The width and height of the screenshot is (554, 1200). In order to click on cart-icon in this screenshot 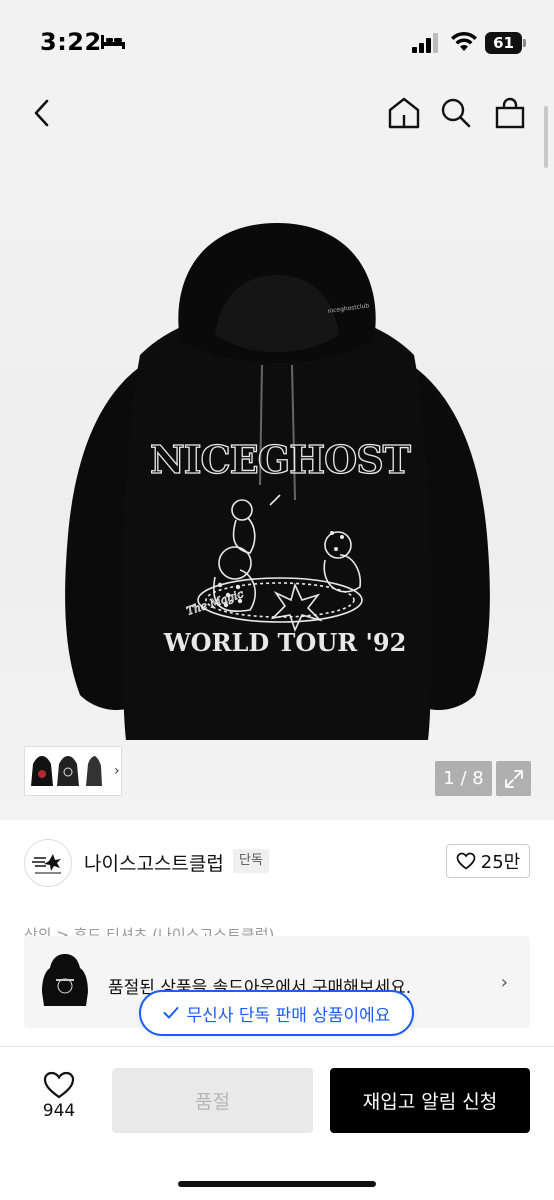, I will do `click(510, 113)`.